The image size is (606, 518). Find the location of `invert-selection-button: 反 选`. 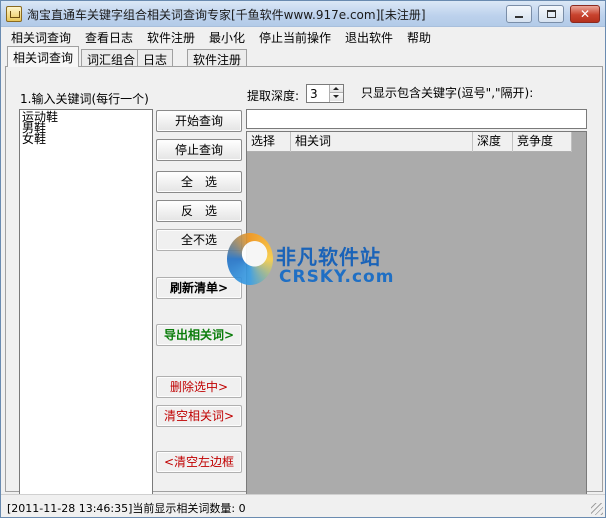

invert-selection-button: 反 选 is located at coordinates (199, 211).